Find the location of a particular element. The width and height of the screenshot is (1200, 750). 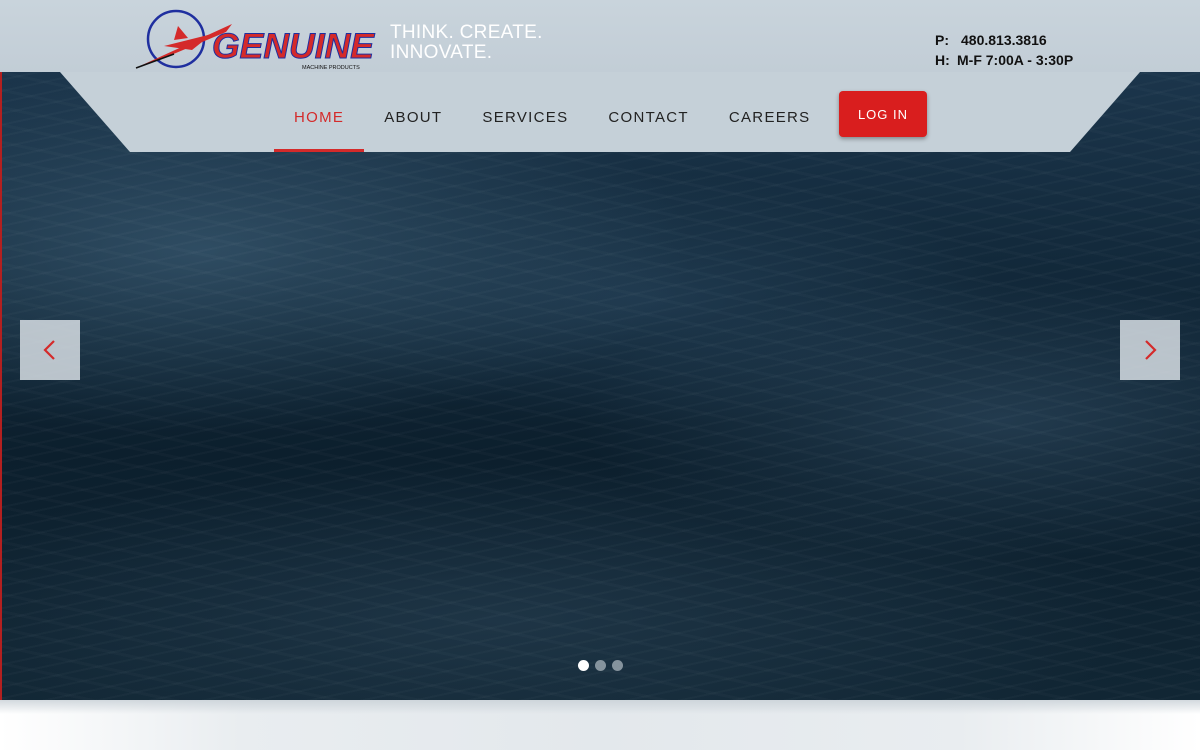

contact-info: P: 480.813.3816 H: M-F 7:00A - 3:30P is located at coordinates (1004, 50).